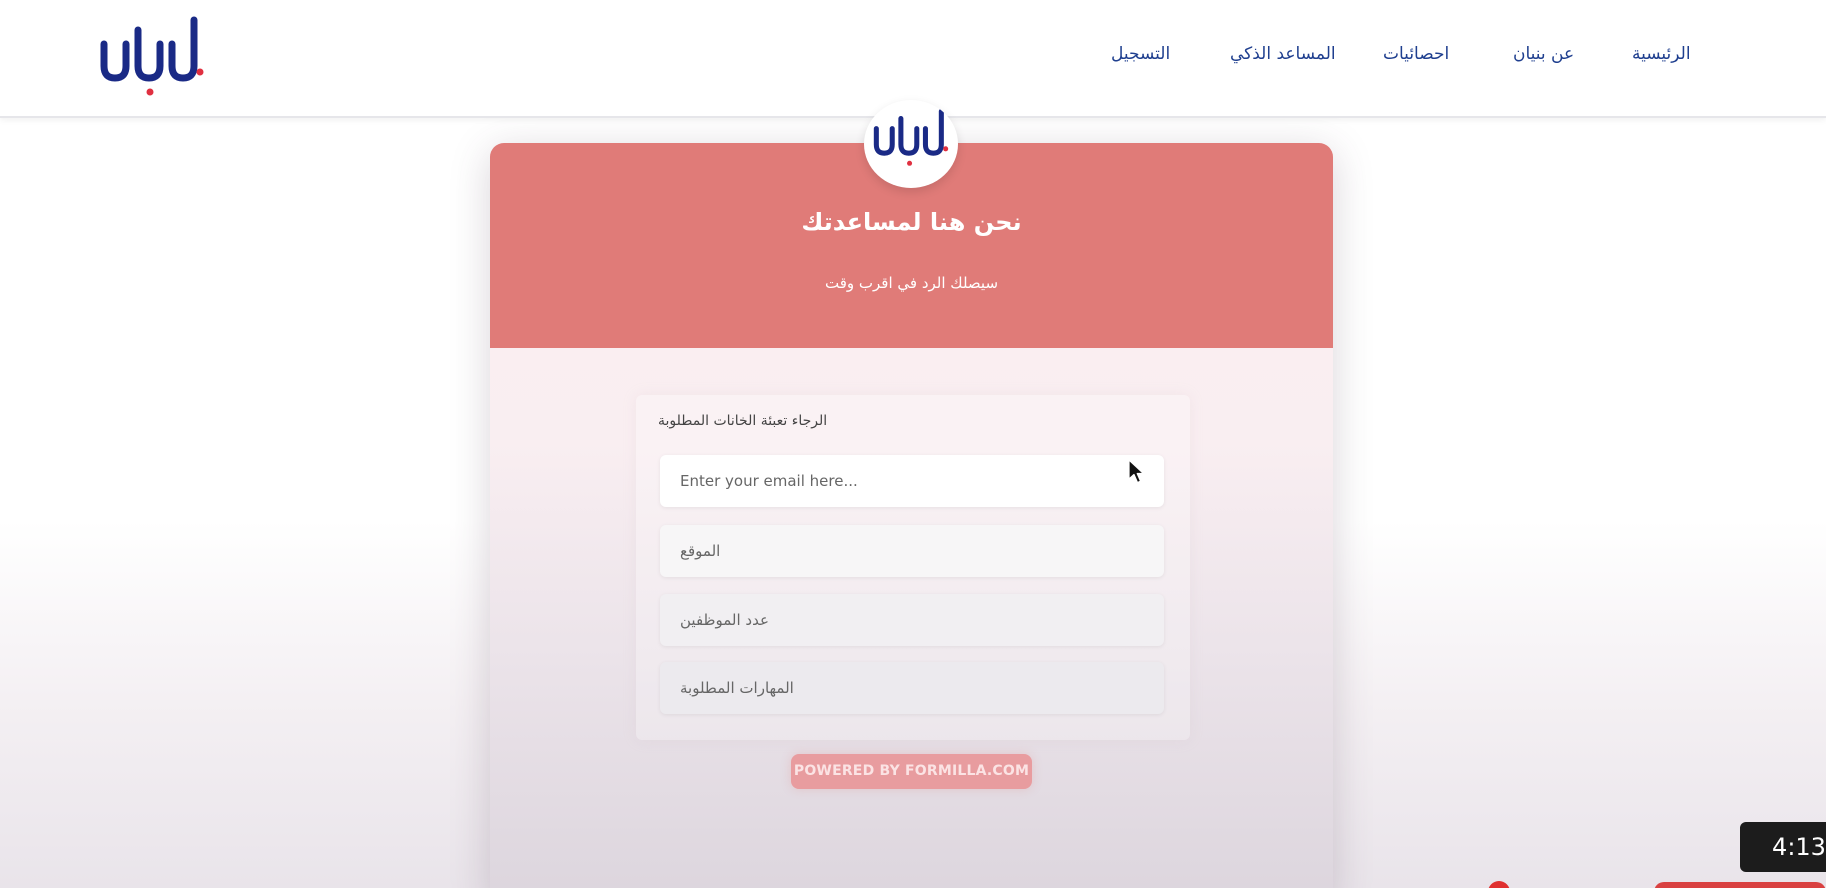  I want to click on progress-scrubber-icon, so click(1499, 884).